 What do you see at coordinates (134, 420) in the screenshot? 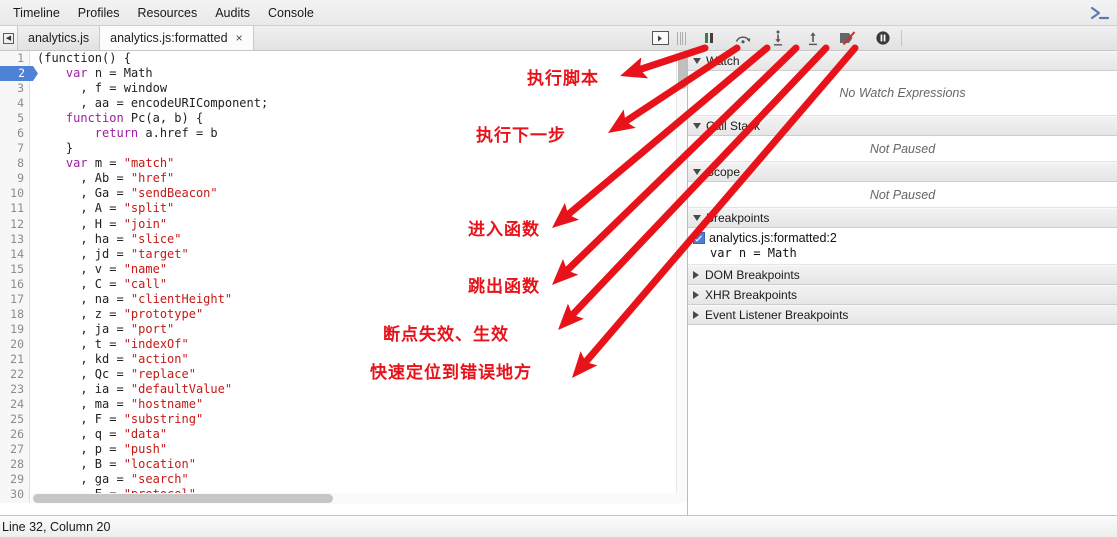
I see `code-line: 25 , F = "substring"` at bounding box center [134, 420].